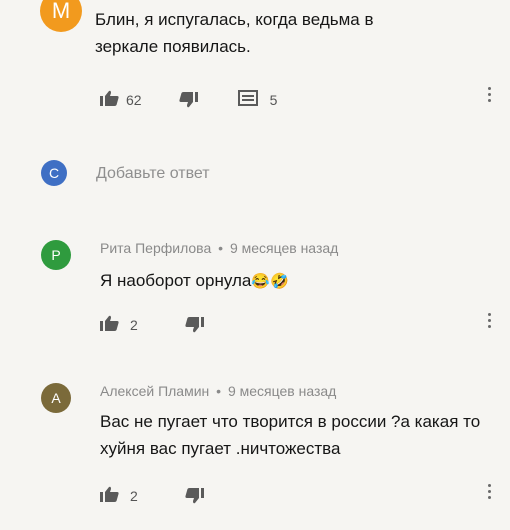  I want to click on reply-comment-icon, so click(247, 99).